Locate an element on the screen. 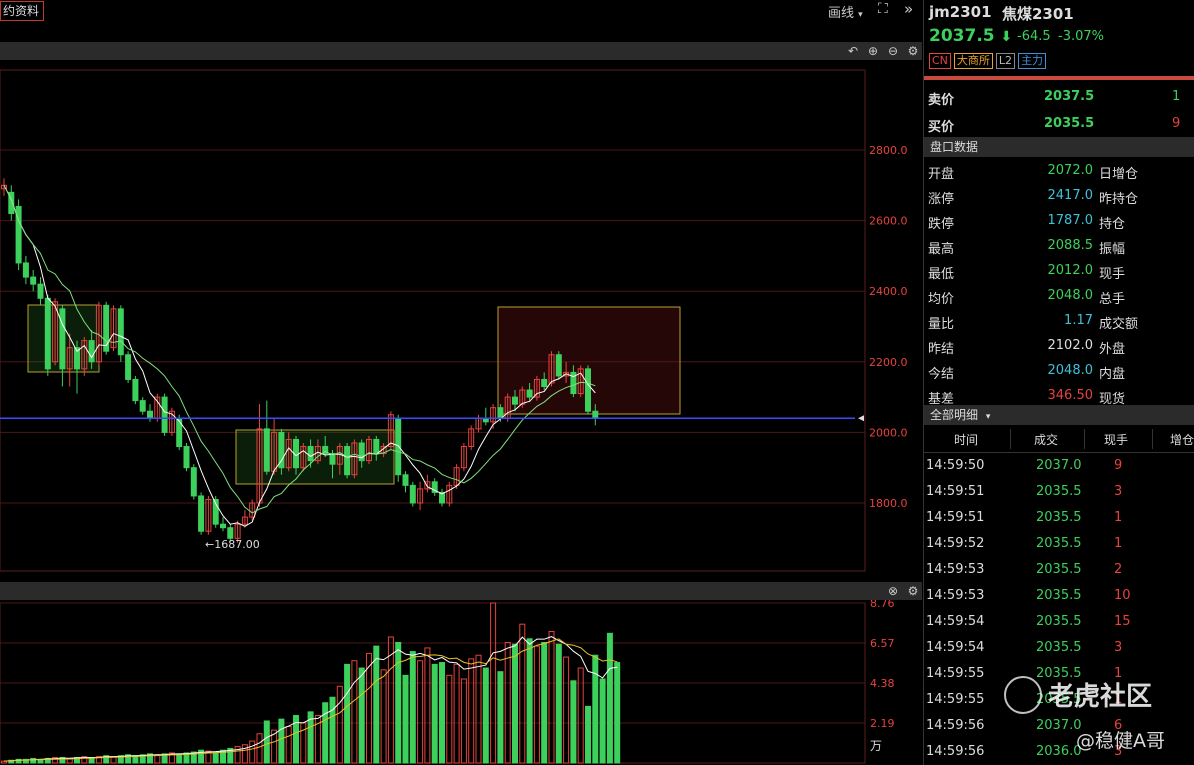 The width and height of the screenshot is (1194, 765). stat-label: 开盘 is located at coordinates (941, 174).